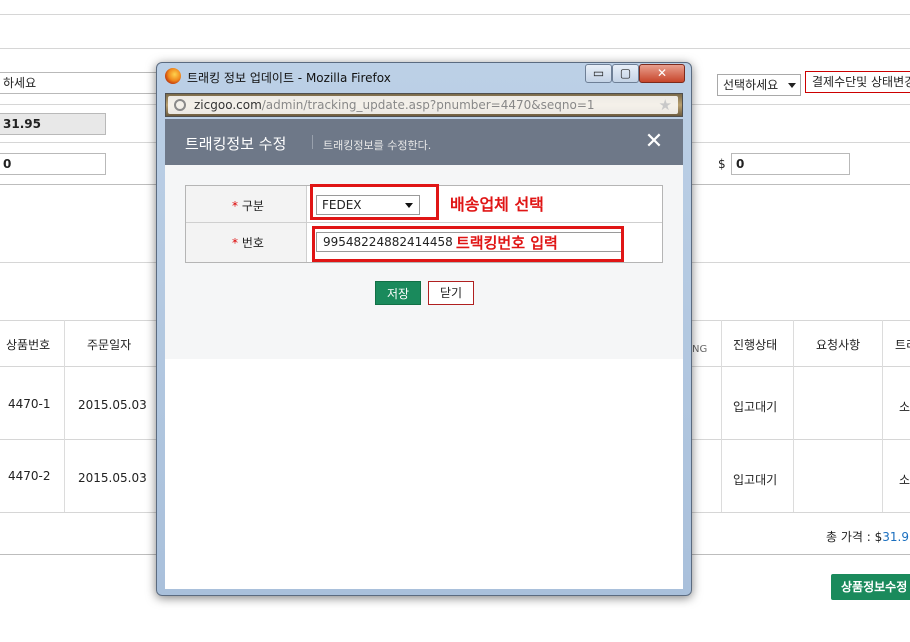 This screenshot has height=642, width=910. I want to click on dollar-sign: $, so click(722, 164).